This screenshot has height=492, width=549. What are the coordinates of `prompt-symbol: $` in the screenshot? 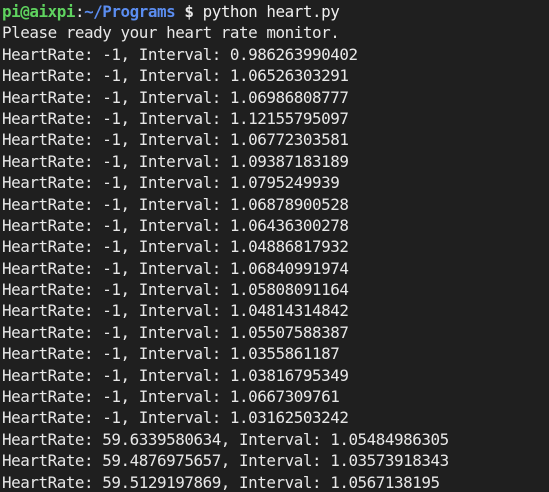 It's located at (184, 11).